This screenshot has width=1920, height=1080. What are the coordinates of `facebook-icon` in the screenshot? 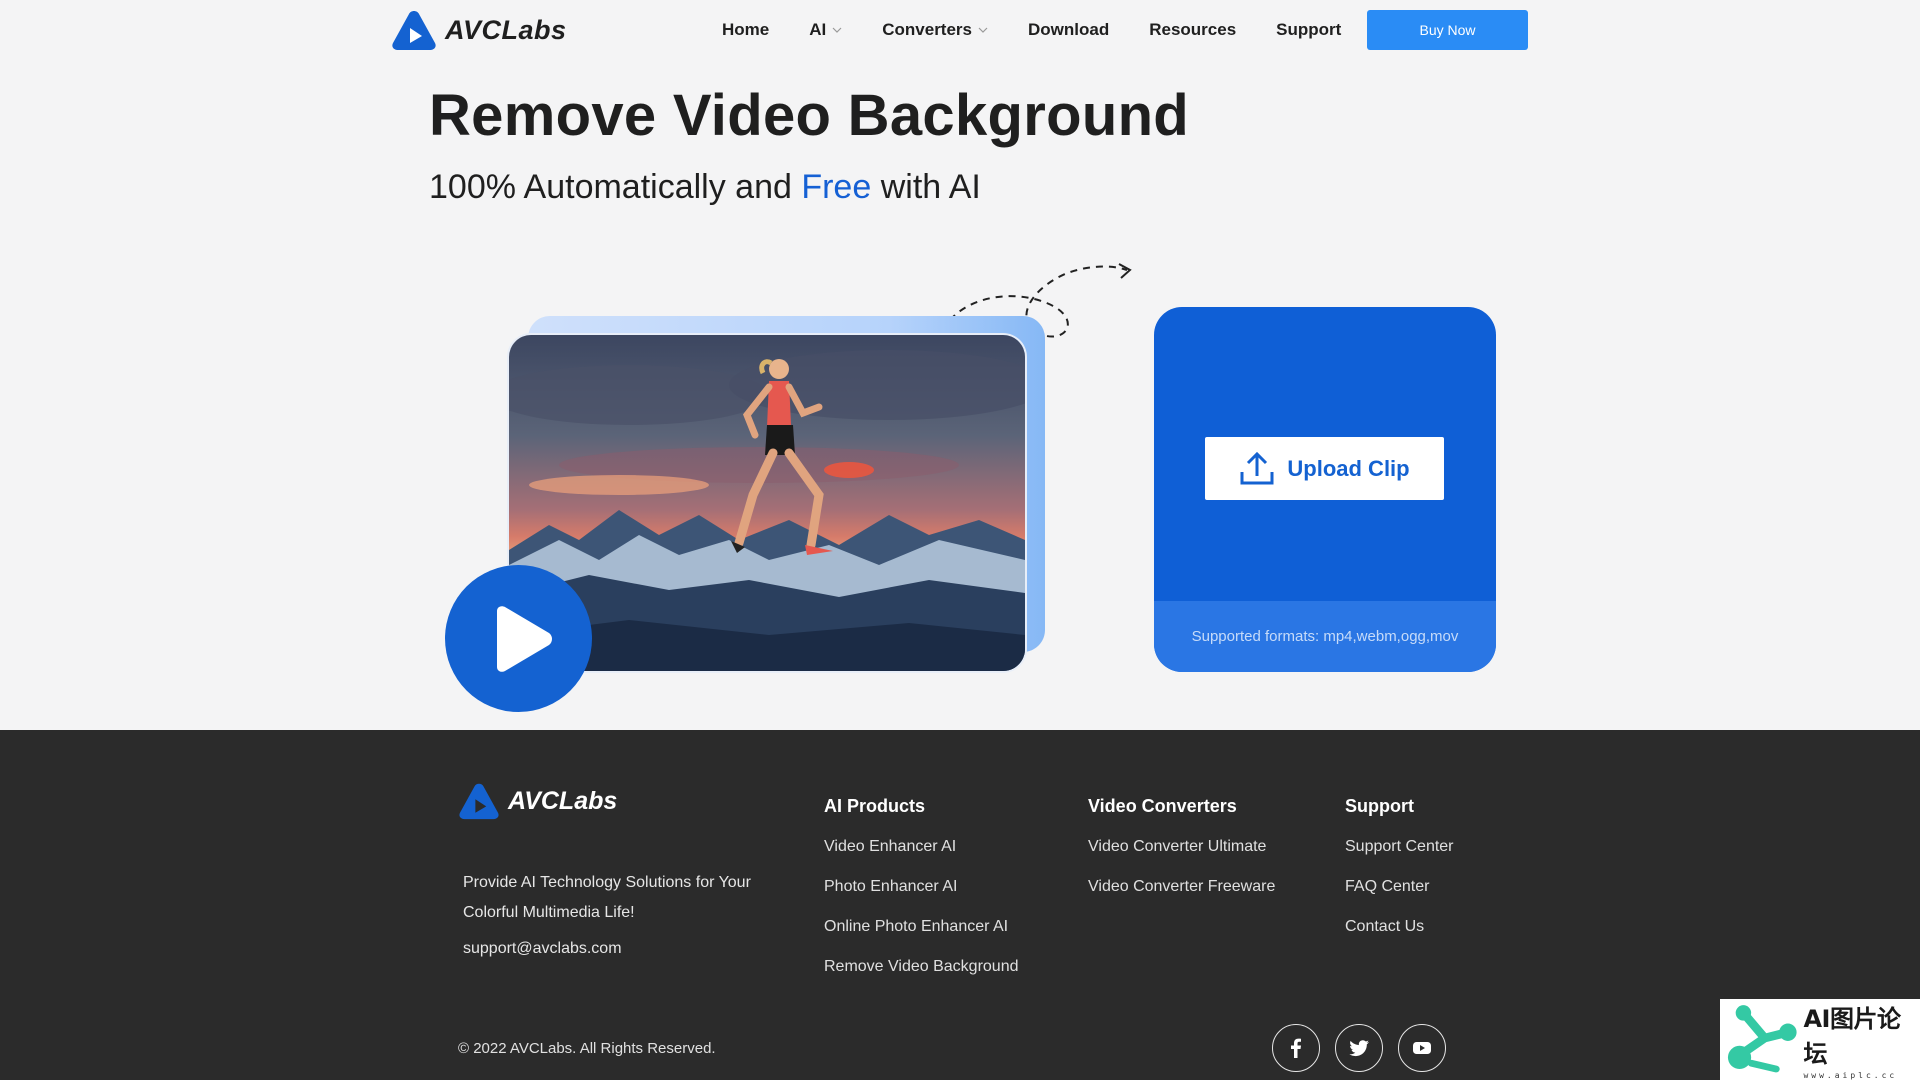 It's located at (1296, 1048).